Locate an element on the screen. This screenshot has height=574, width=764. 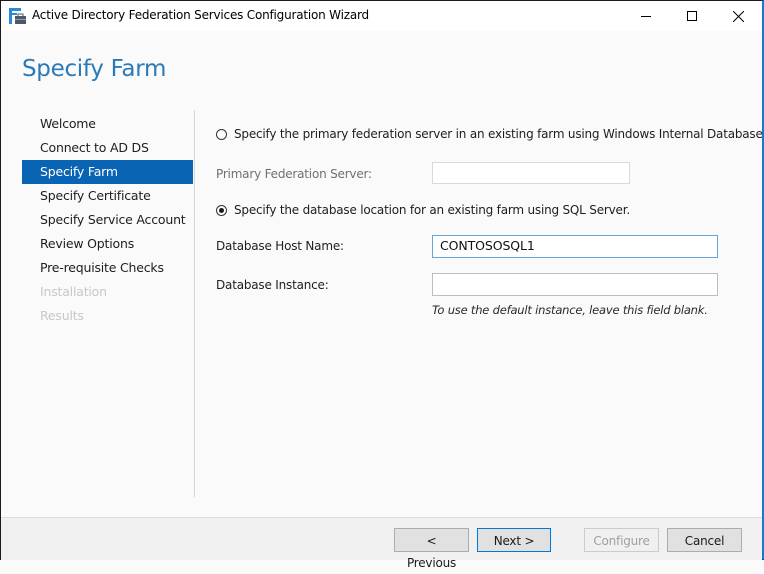
nav-step-specify-farm: Specify Farm is located at coordinates (107, 172).